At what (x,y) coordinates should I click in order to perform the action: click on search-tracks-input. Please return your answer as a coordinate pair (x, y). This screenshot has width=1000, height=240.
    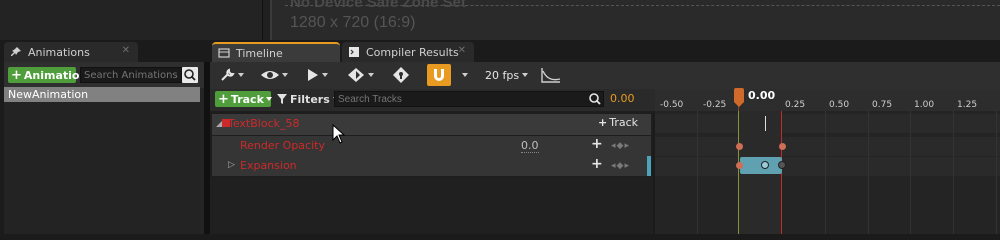
    Looking at the image, I should click on (469, 99).